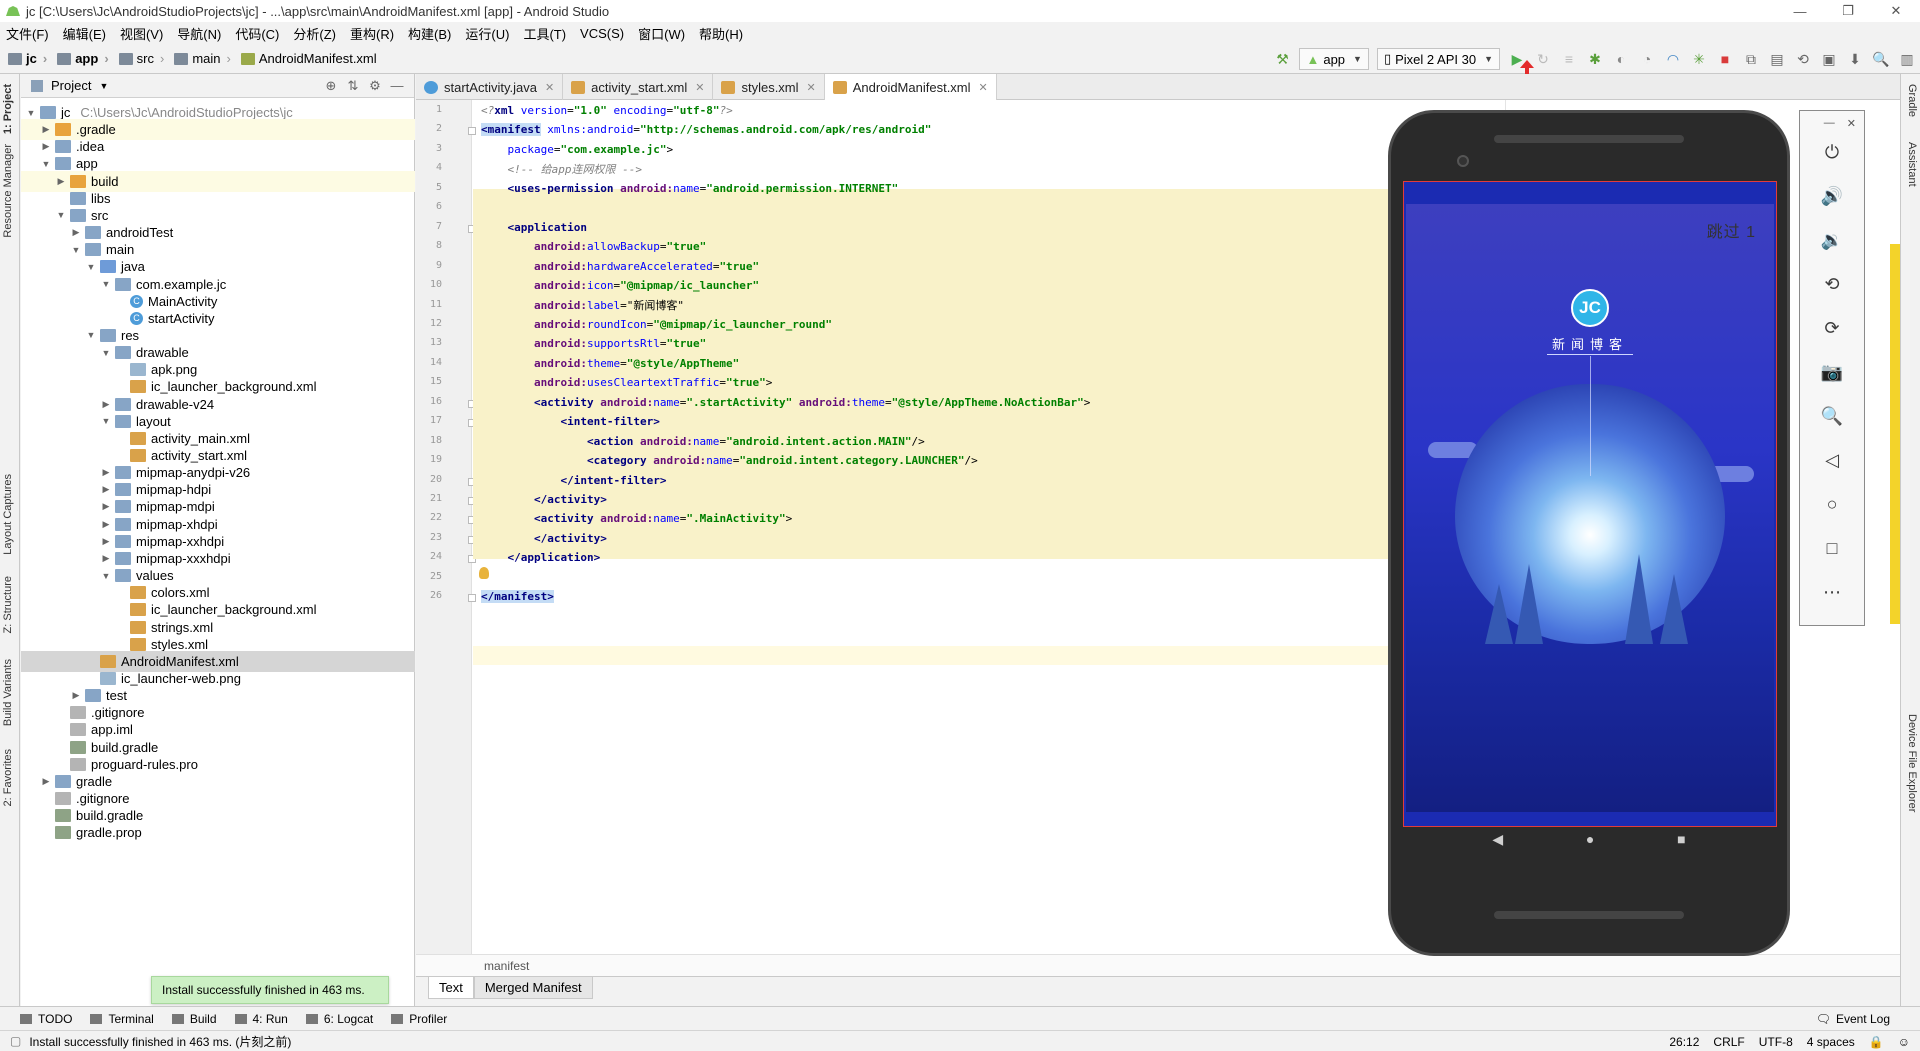 Image resolution: width=1920 pixels, height=1051 pixels. I want to click on attach-debugger-icon: ✳, so click(1699, 59).